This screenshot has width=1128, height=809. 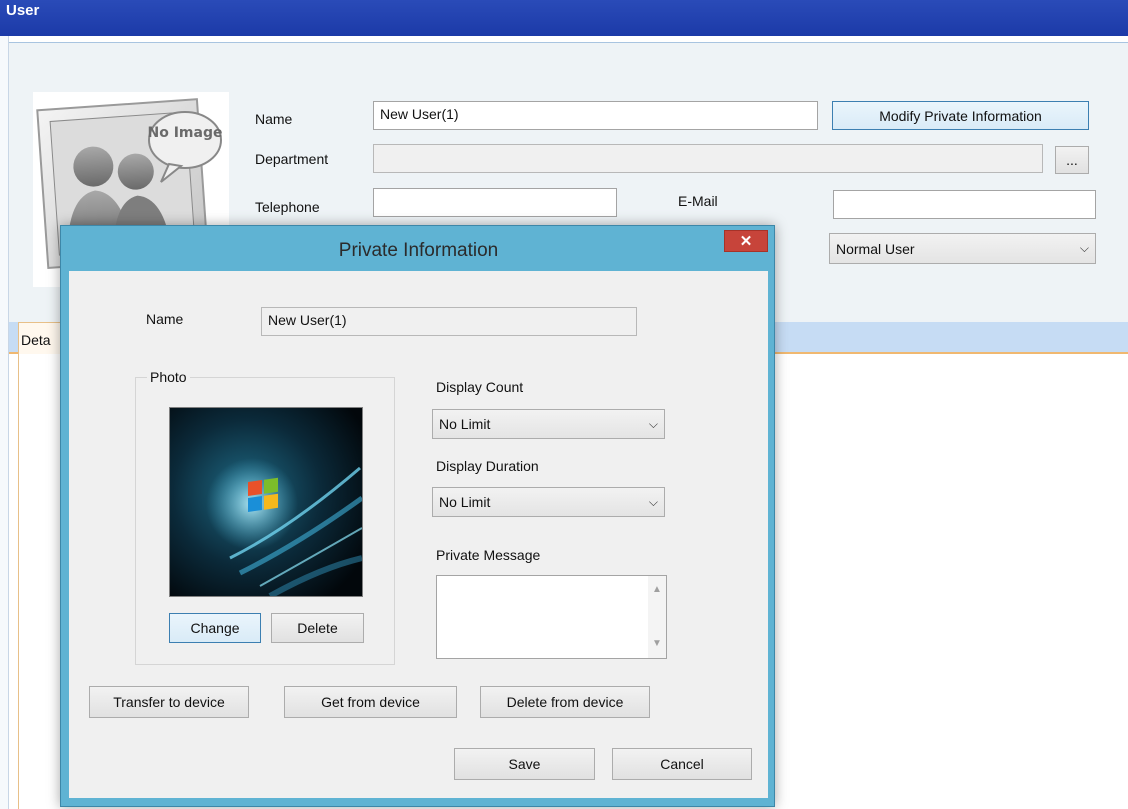 I want to click on private-message-scrollbar: ▲ ▼, so click(x=657, y=617).